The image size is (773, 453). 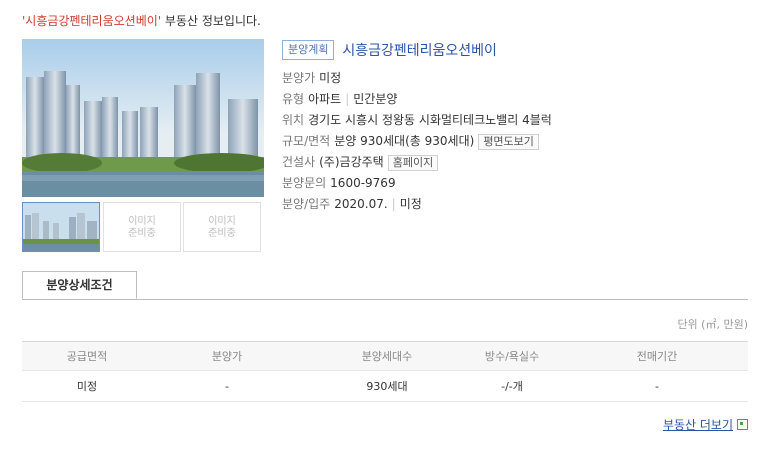 I want to click on supply-type-value: 민간분양, so click(x=375, y=99).